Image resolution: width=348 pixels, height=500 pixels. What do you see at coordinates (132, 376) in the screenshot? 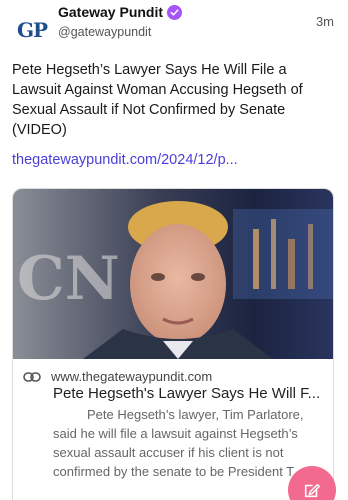
I see `card-domain: www.thegatewaypundit.com` at bounding box center [132, 376].